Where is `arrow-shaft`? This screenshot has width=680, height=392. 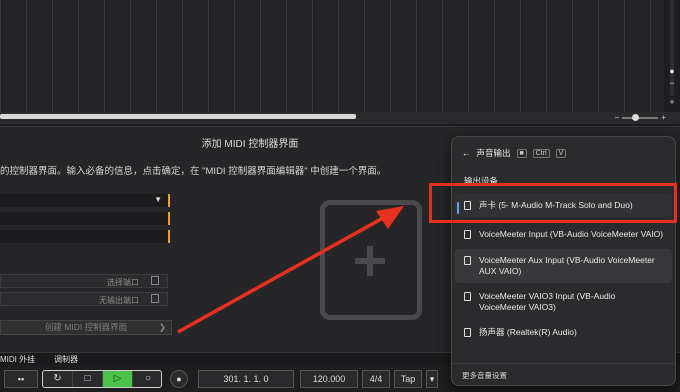 arrow-shaft is located at coordinates (285, 272).